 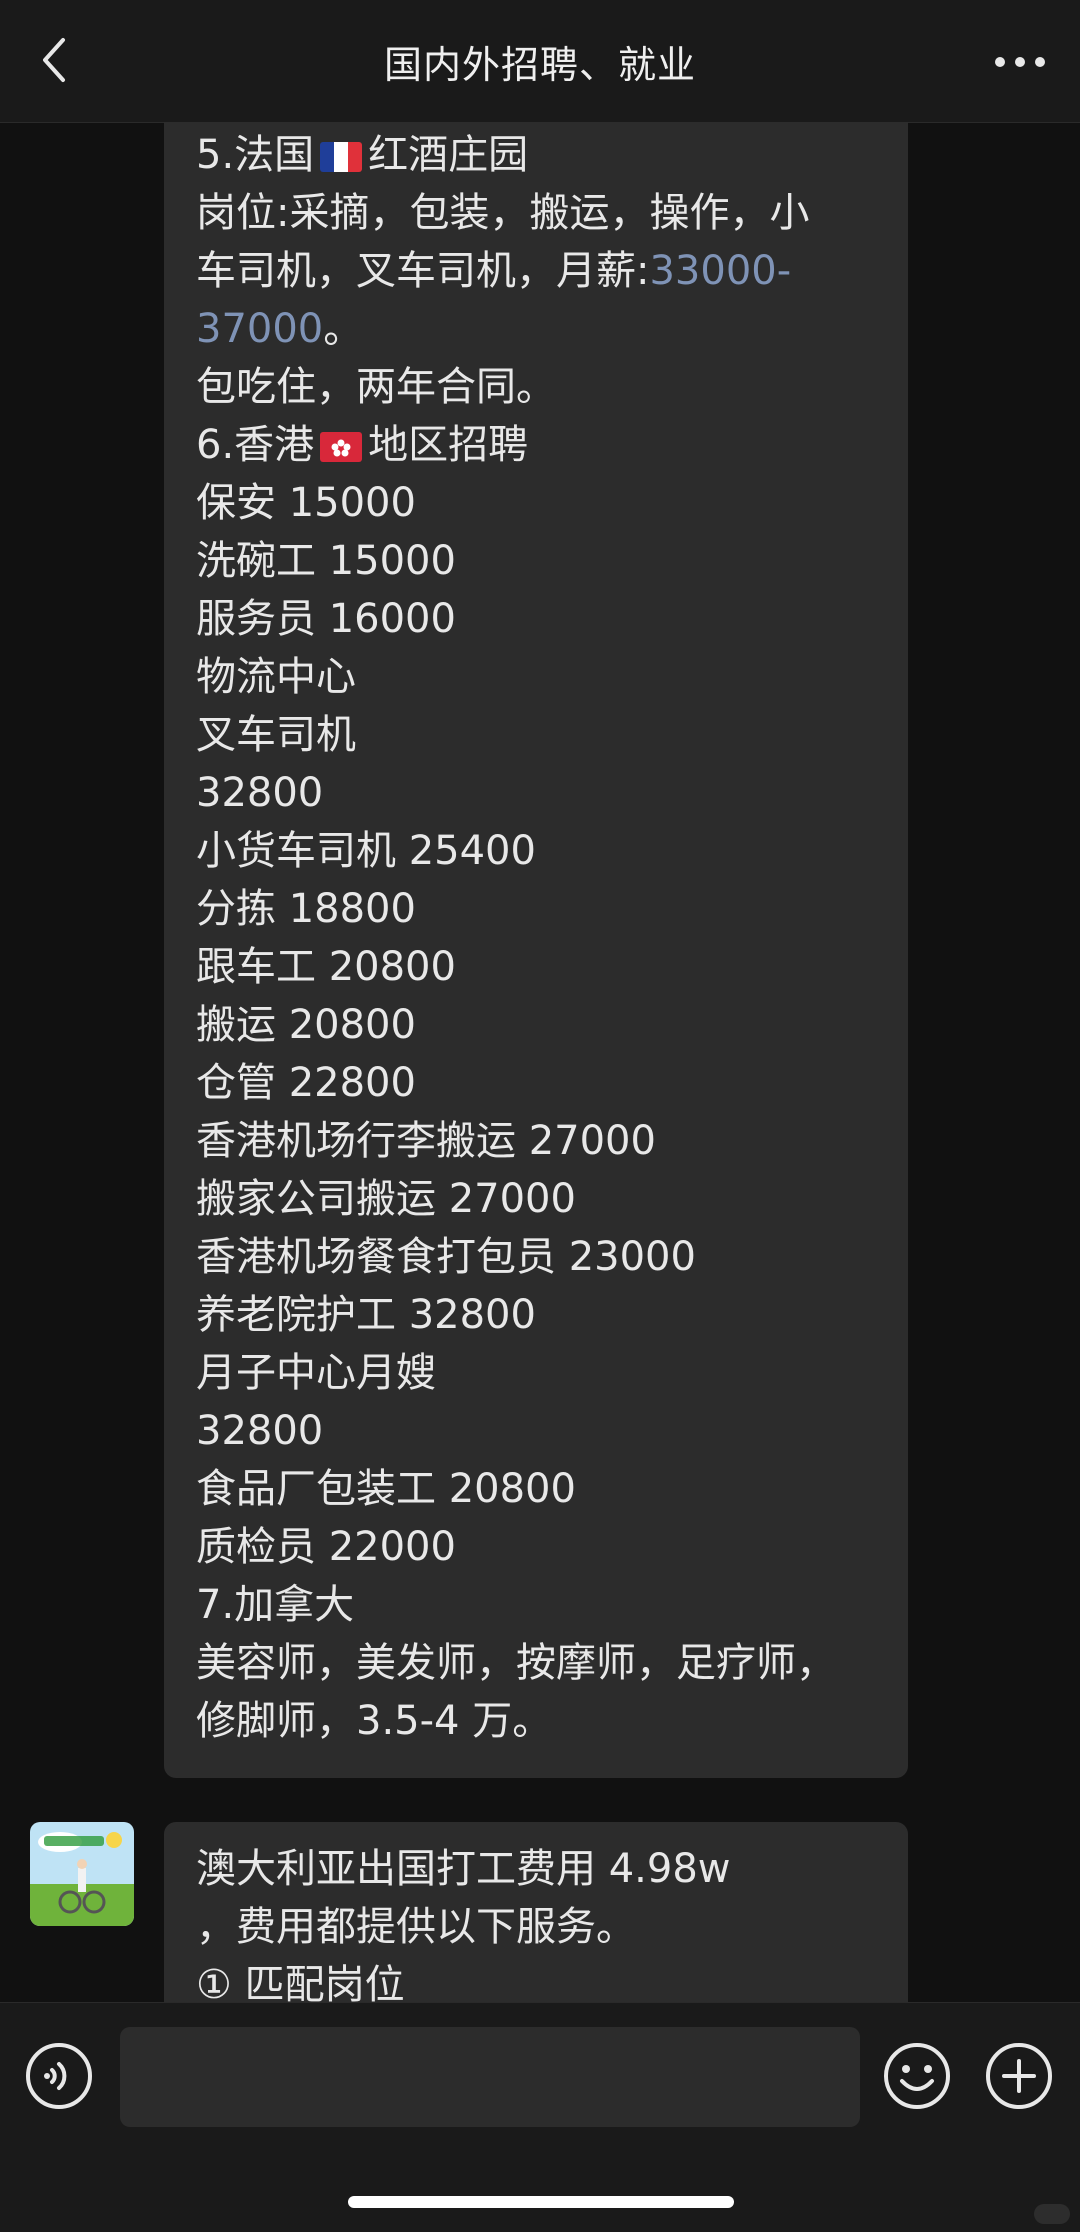 I want to click on phone-number-link: 33000-, so click(x=720, y=271).